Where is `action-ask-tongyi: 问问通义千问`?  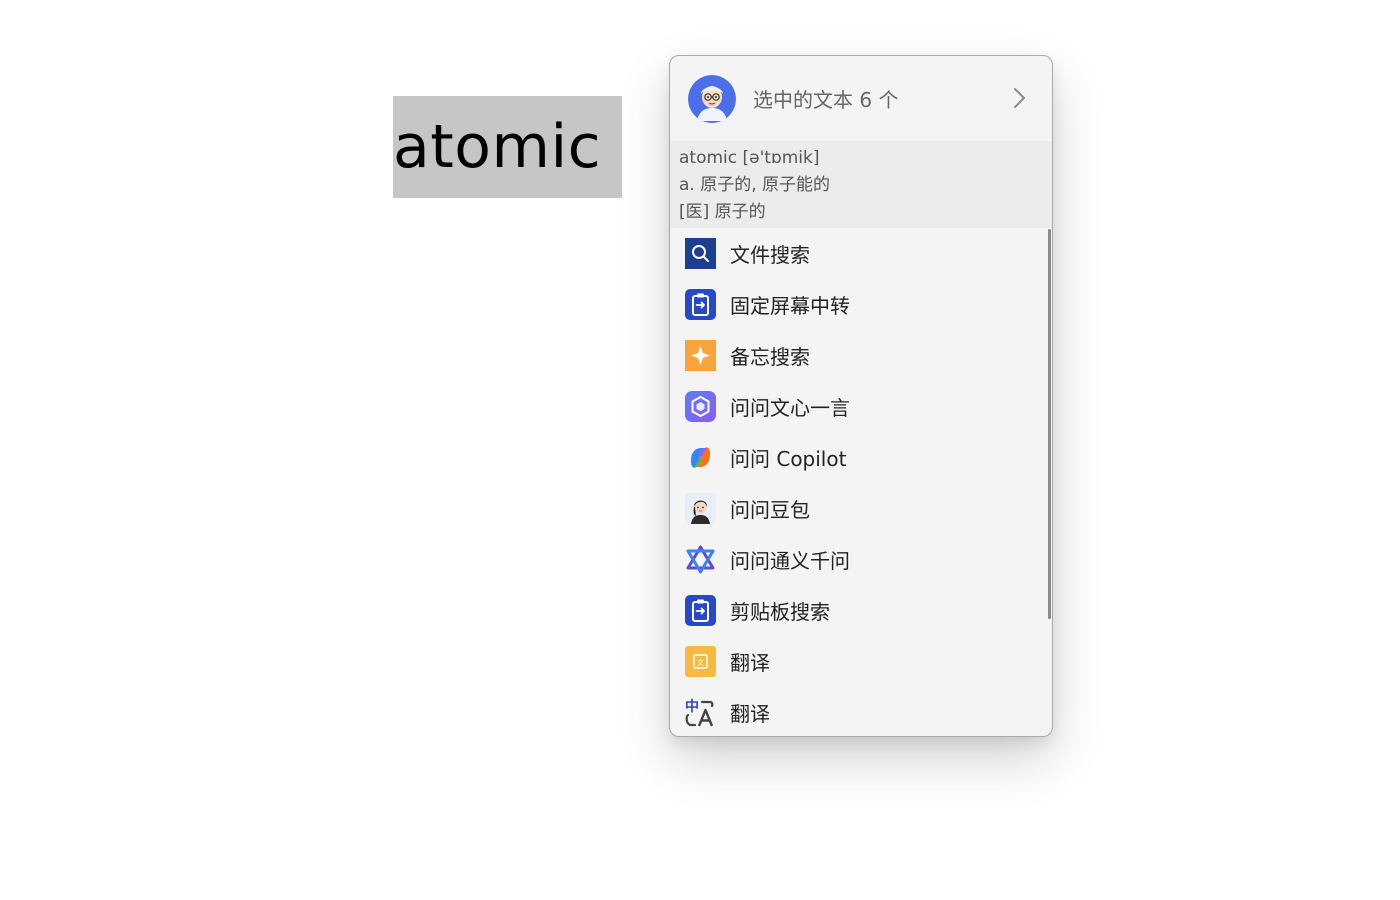 action-ask-tongyi: 问问通义千问 is located at coordinates (861, 559).